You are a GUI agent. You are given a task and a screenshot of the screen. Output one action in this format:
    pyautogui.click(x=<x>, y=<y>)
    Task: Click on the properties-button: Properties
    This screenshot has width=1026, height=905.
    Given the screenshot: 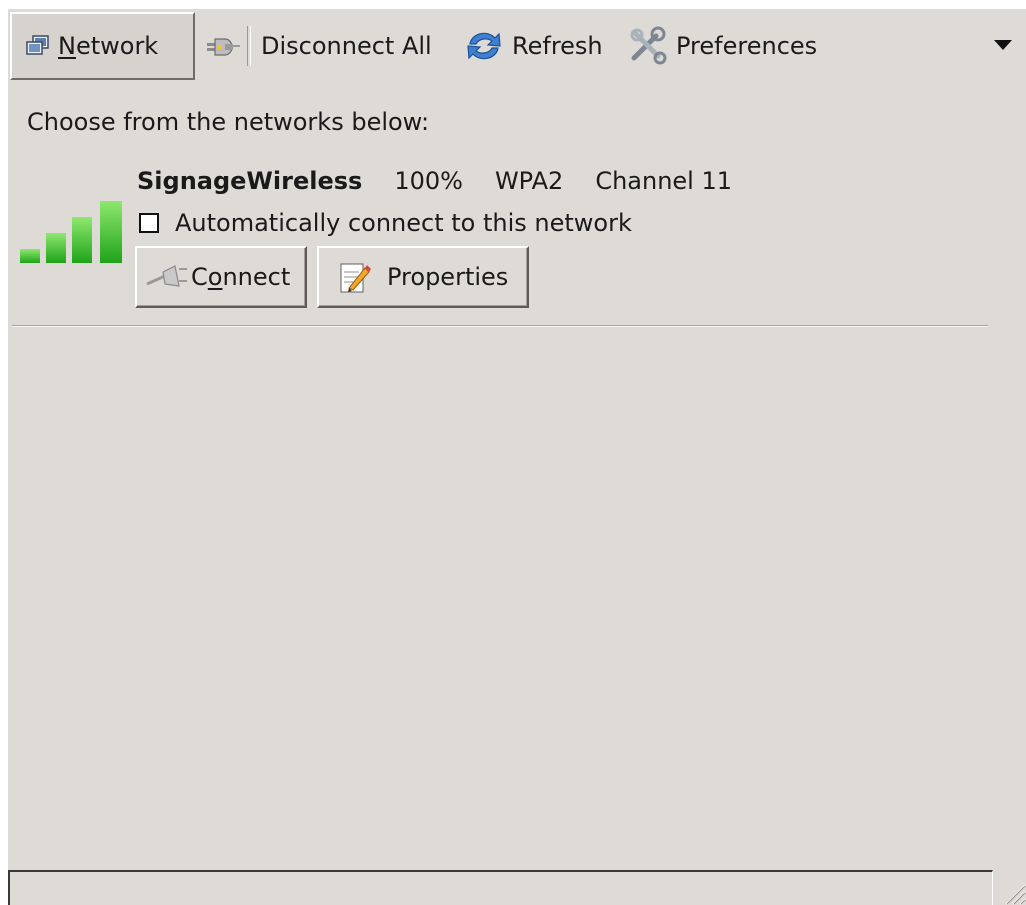 What is the action you would take?
    pyautogui.click(x=423, y=277)
    